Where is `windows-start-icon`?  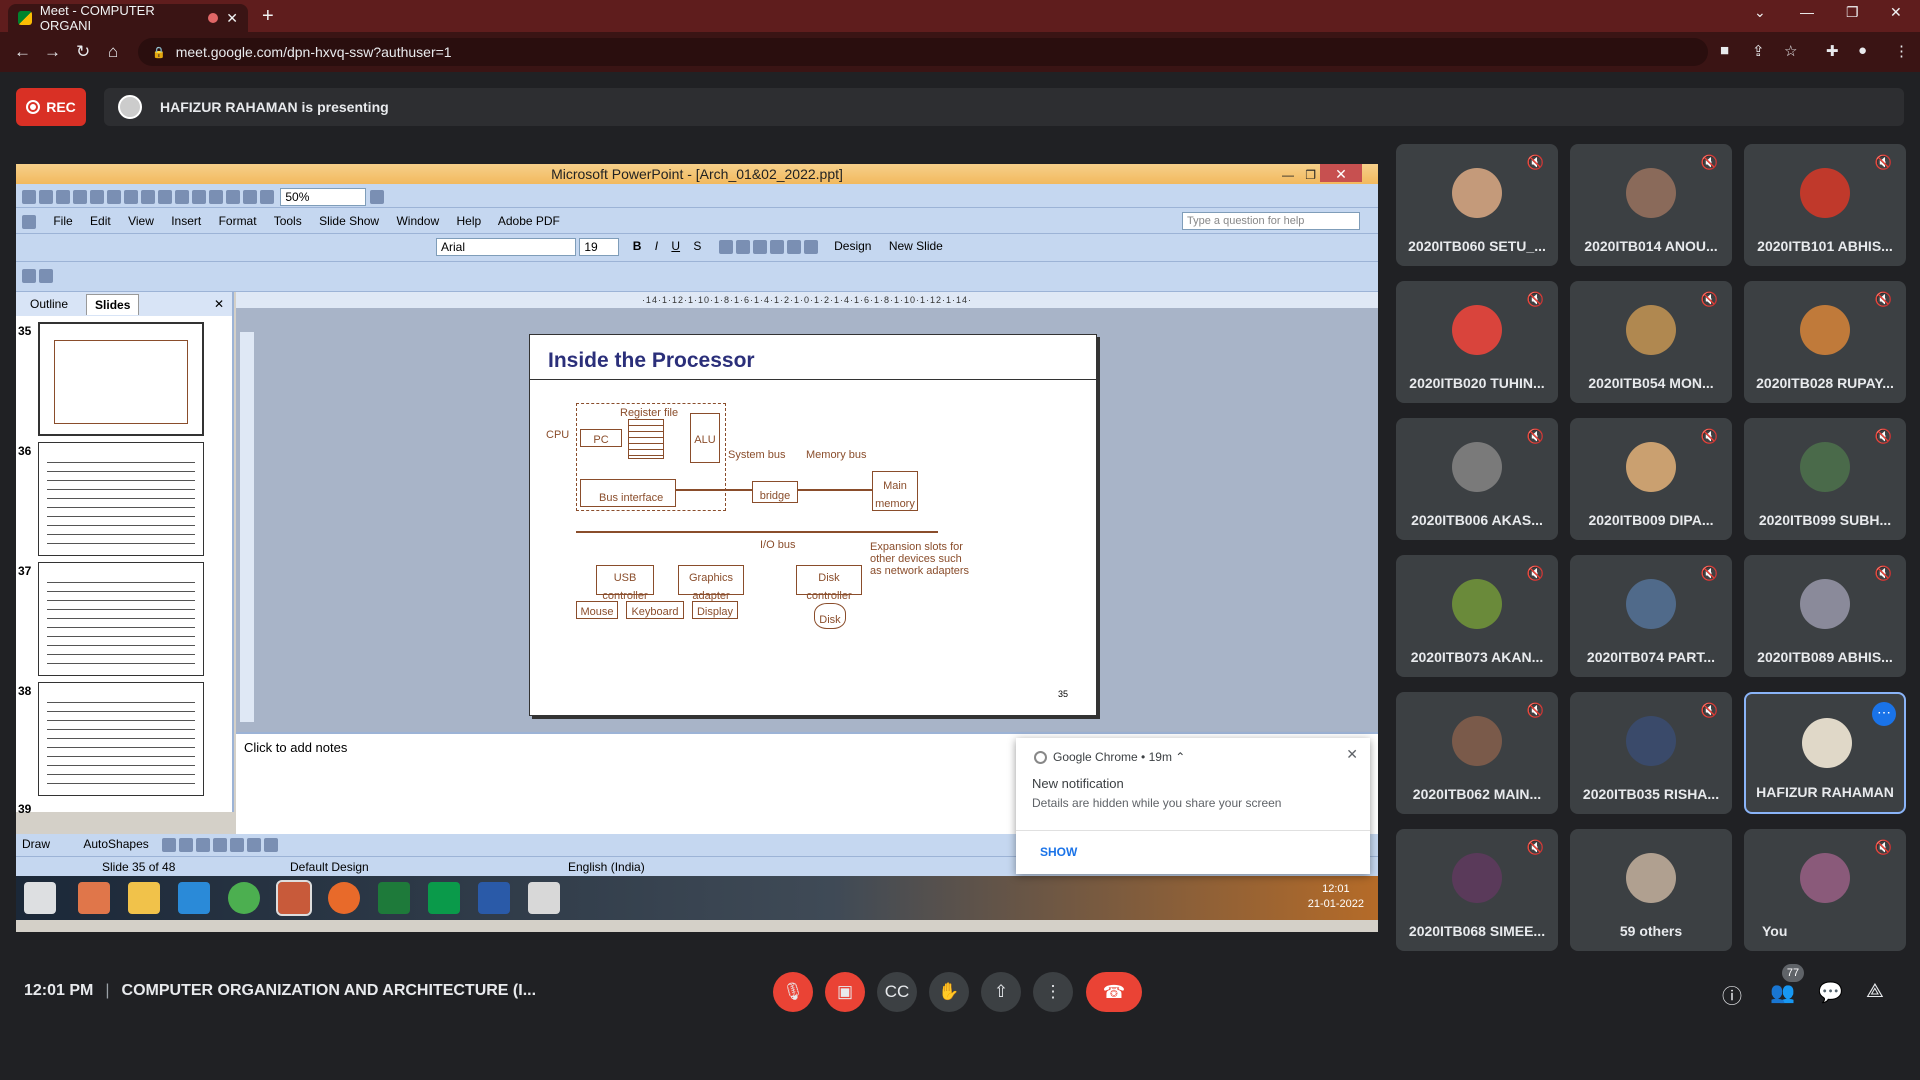
windows-start-icon is located at coordinates (40, 898).